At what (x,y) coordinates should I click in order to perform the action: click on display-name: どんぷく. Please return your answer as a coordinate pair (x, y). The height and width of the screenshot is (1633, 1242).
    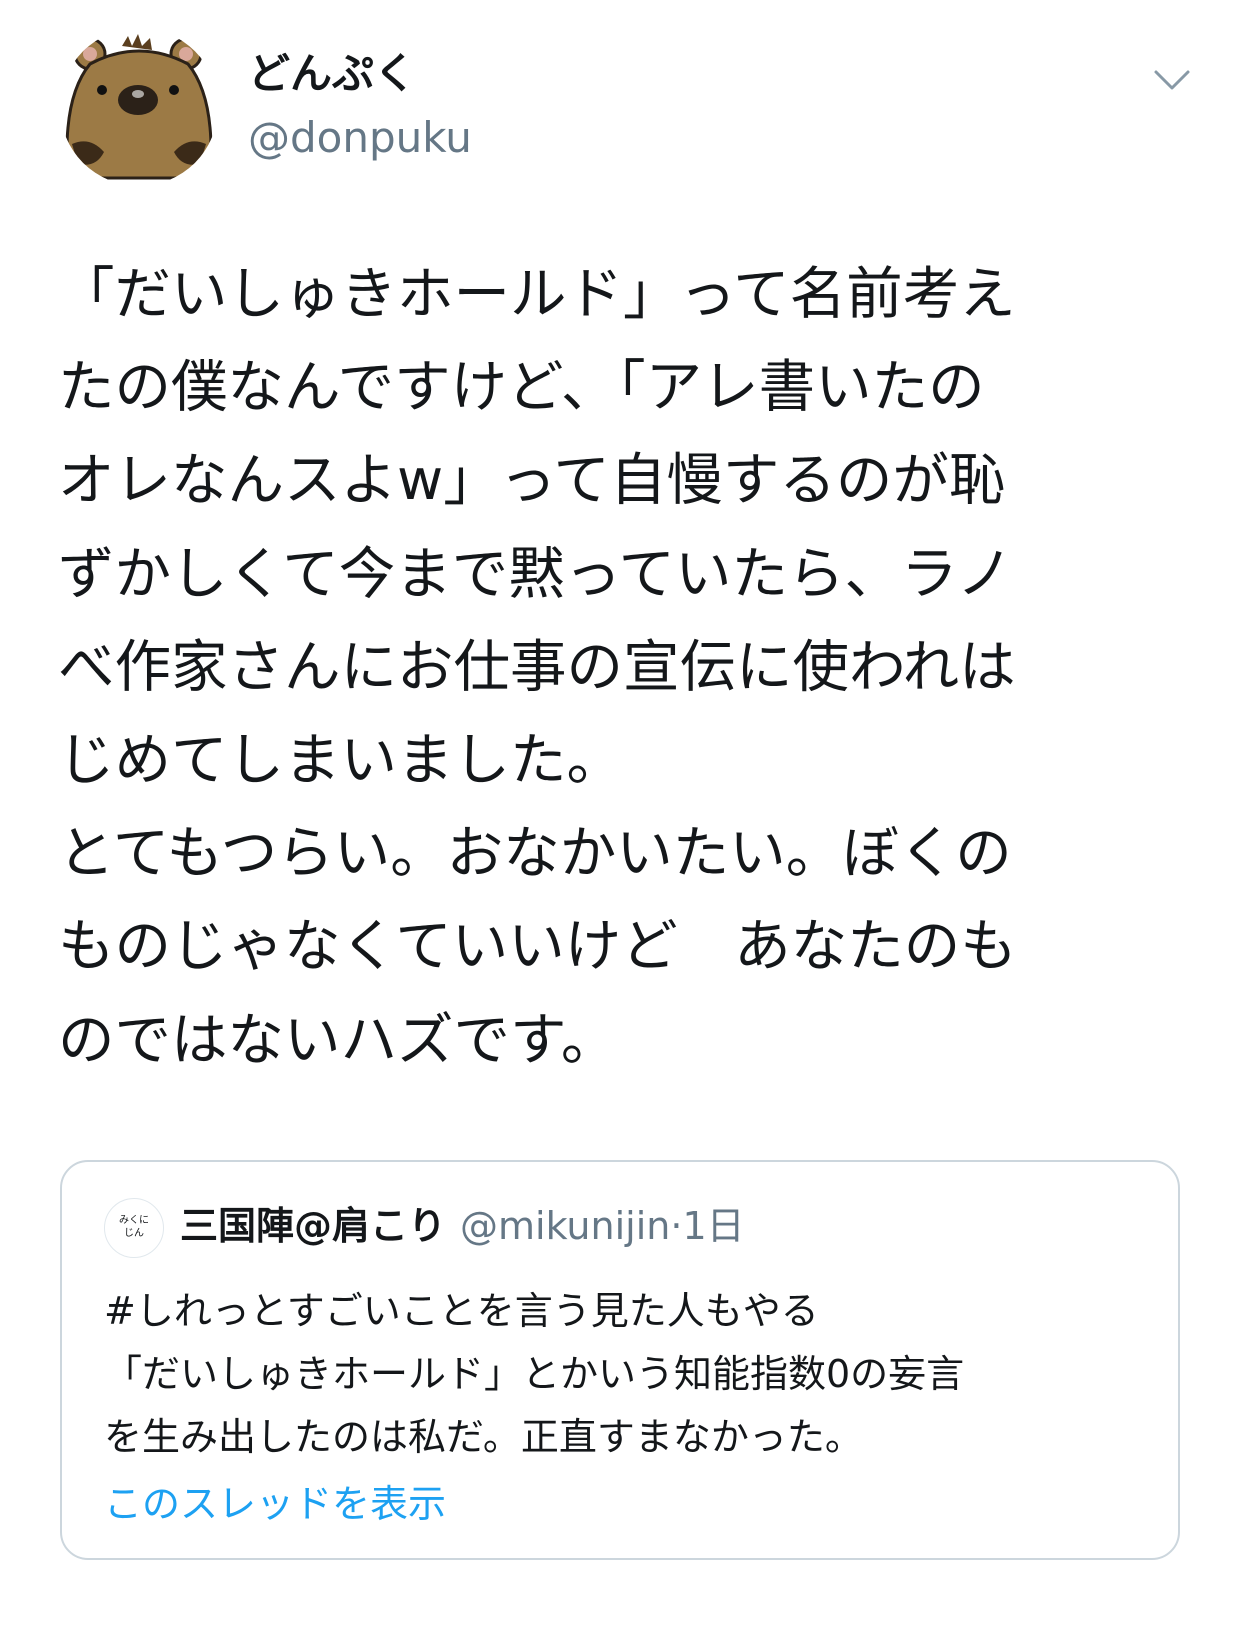
    Looking at the image, I should click on (332, 74).